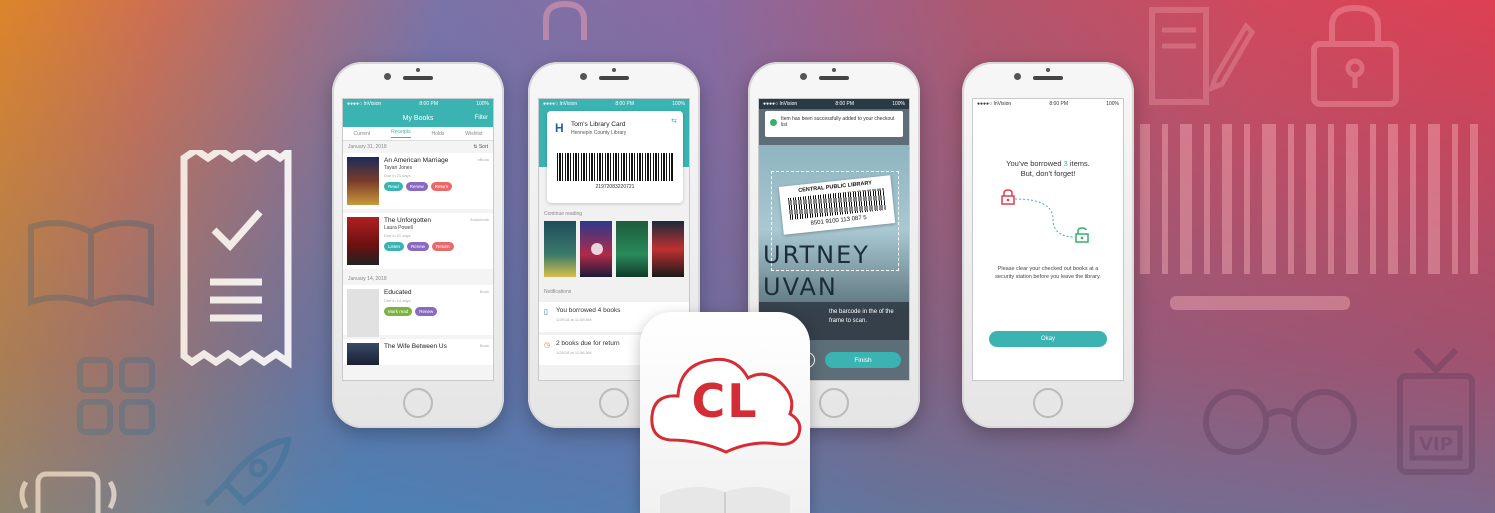  I want to click on unlocked-icon, so click(1082, 236).